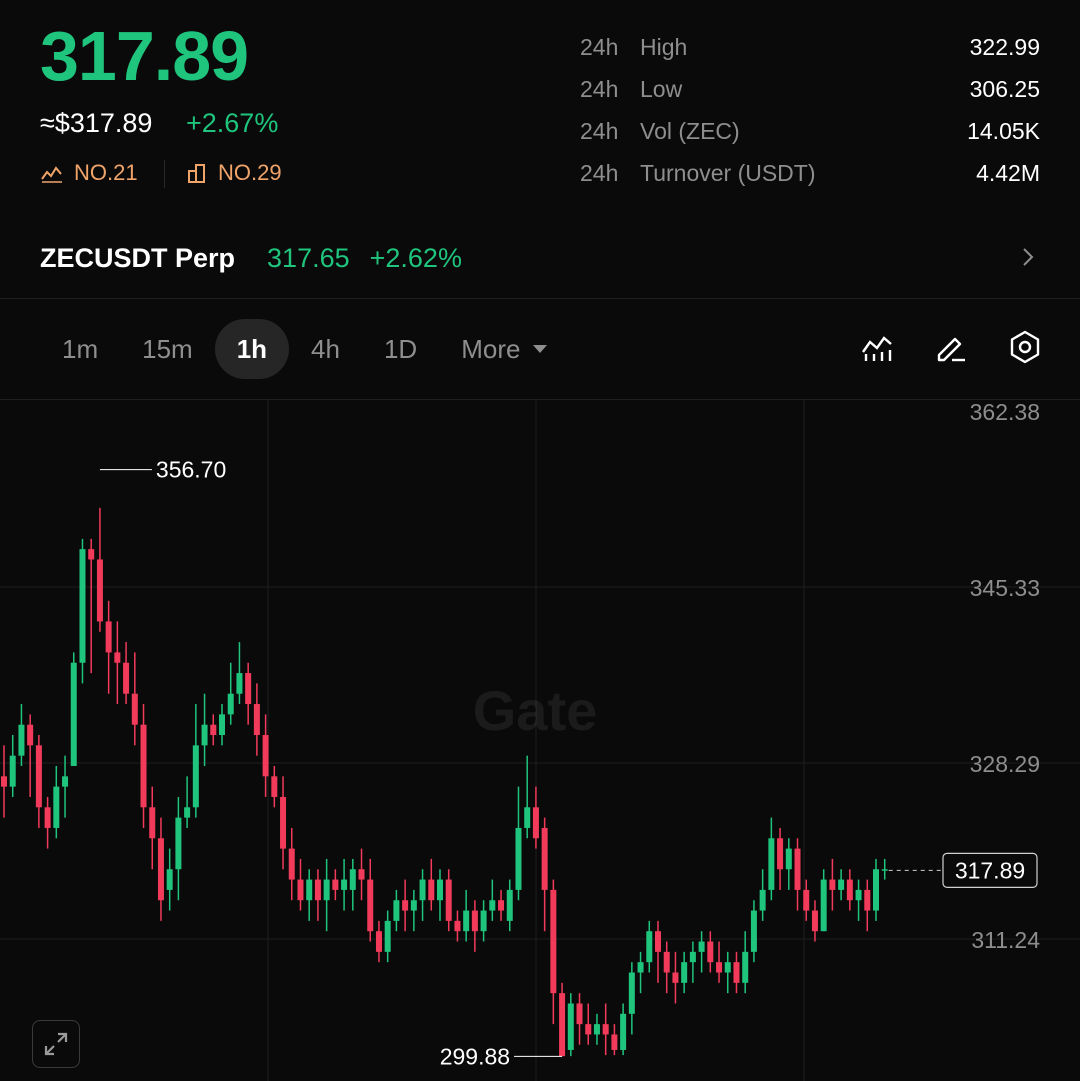  I want to click on pencil-icon, so click(951, 349).